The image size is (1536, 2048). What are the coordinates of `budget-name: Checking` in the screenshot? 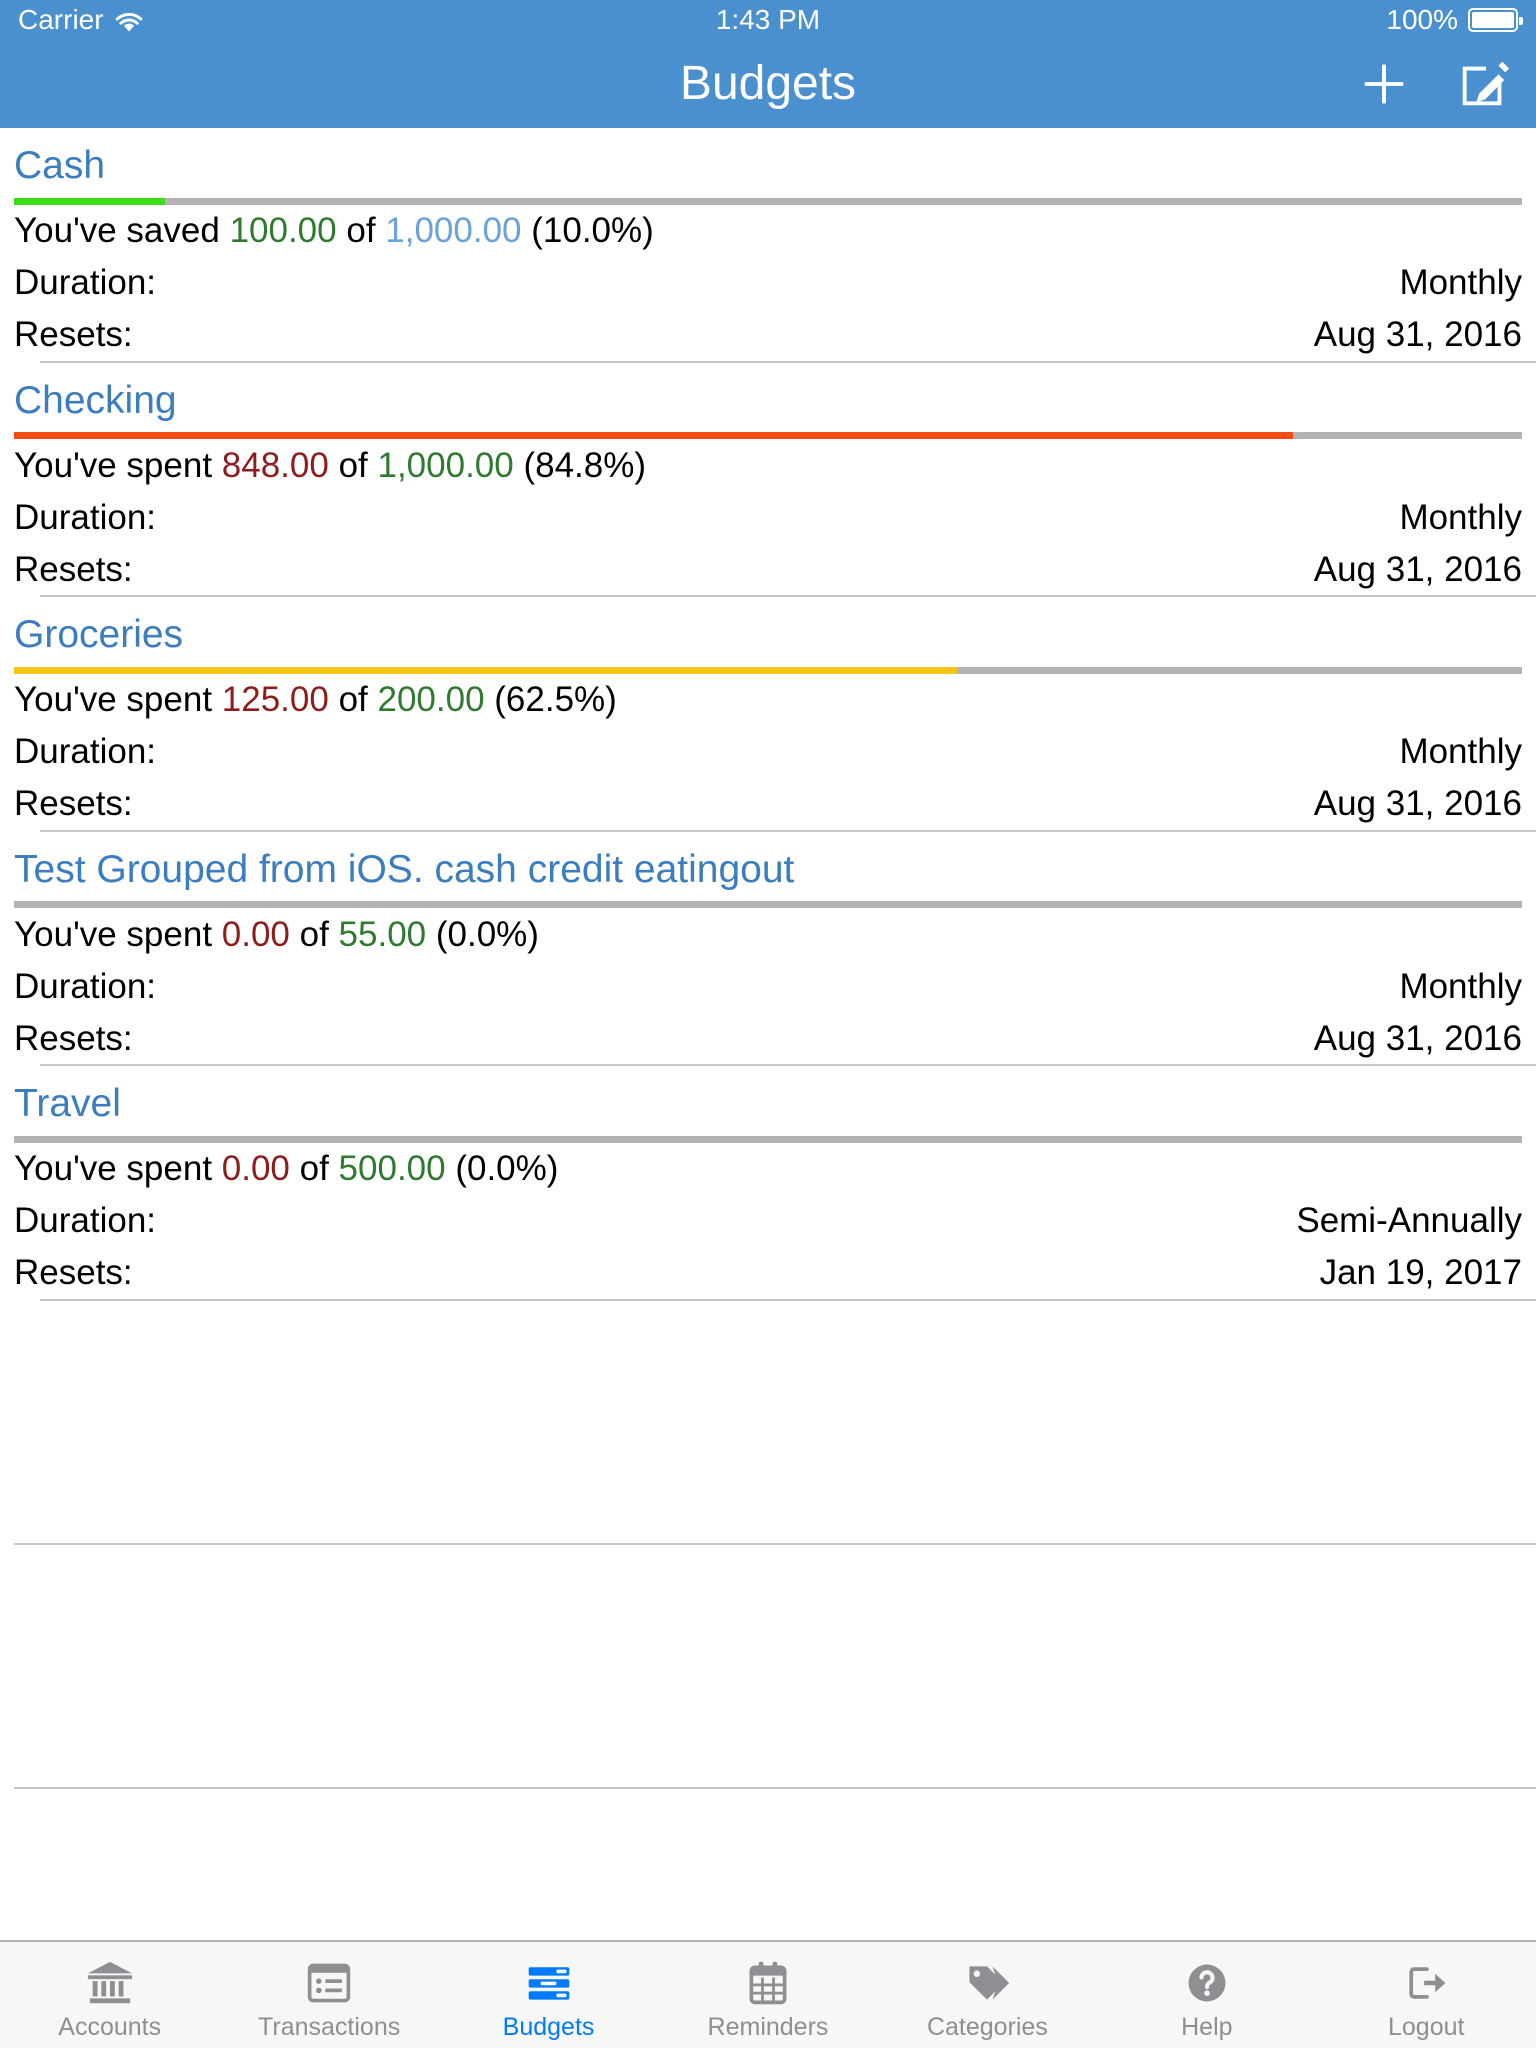 It's located at (768, 401).